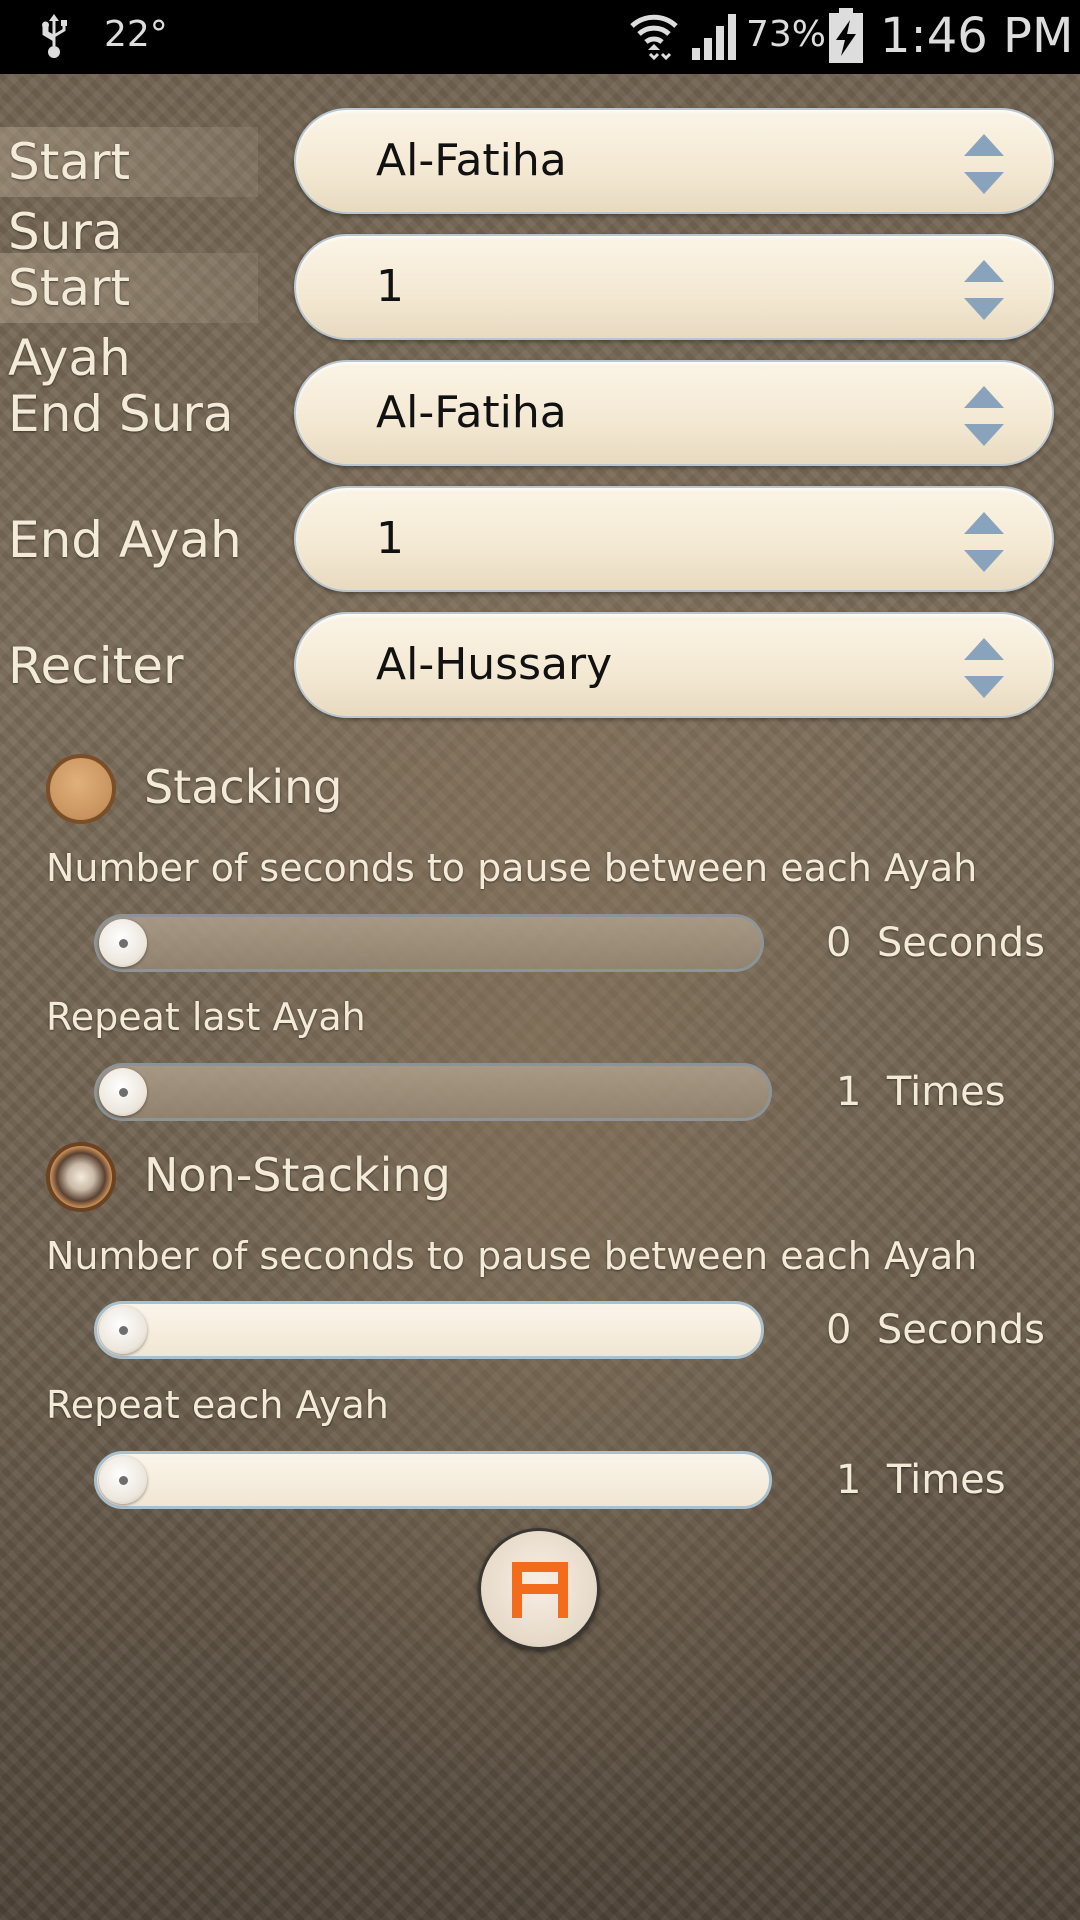 The height and width of the screenshot is (1920, 1080). What do you see at coordinates (129, 194) in the screenshot?
I see `start-sura-label: Start Sura` at bounding box center [129, 194].